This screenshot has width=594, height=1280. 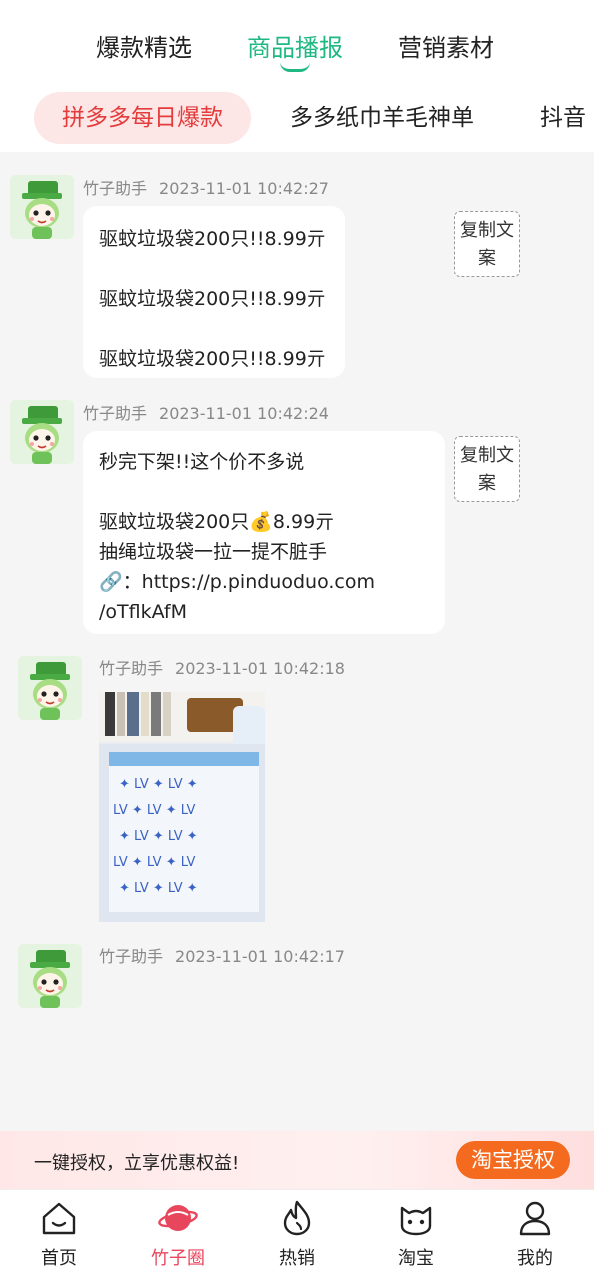 I want to click on message-meta: 竹子助手 2023-11-01 10:42:24, so click(x=206, y=412).